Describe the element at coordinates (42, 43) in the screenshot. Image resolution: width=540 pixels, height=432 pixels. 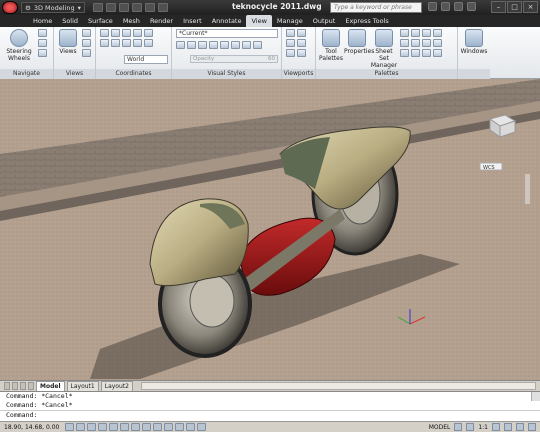
I see `orbit-icon` at that location.